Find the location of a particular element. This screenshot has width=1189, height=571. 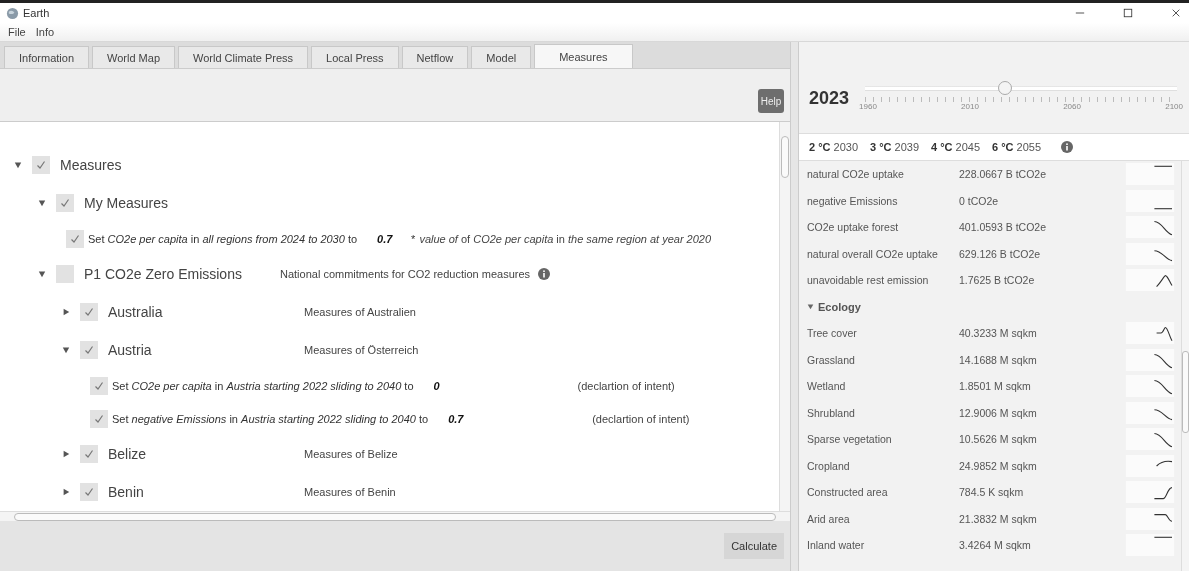

stat-value: 0 tCO2e is located at coordinates (979, 200).